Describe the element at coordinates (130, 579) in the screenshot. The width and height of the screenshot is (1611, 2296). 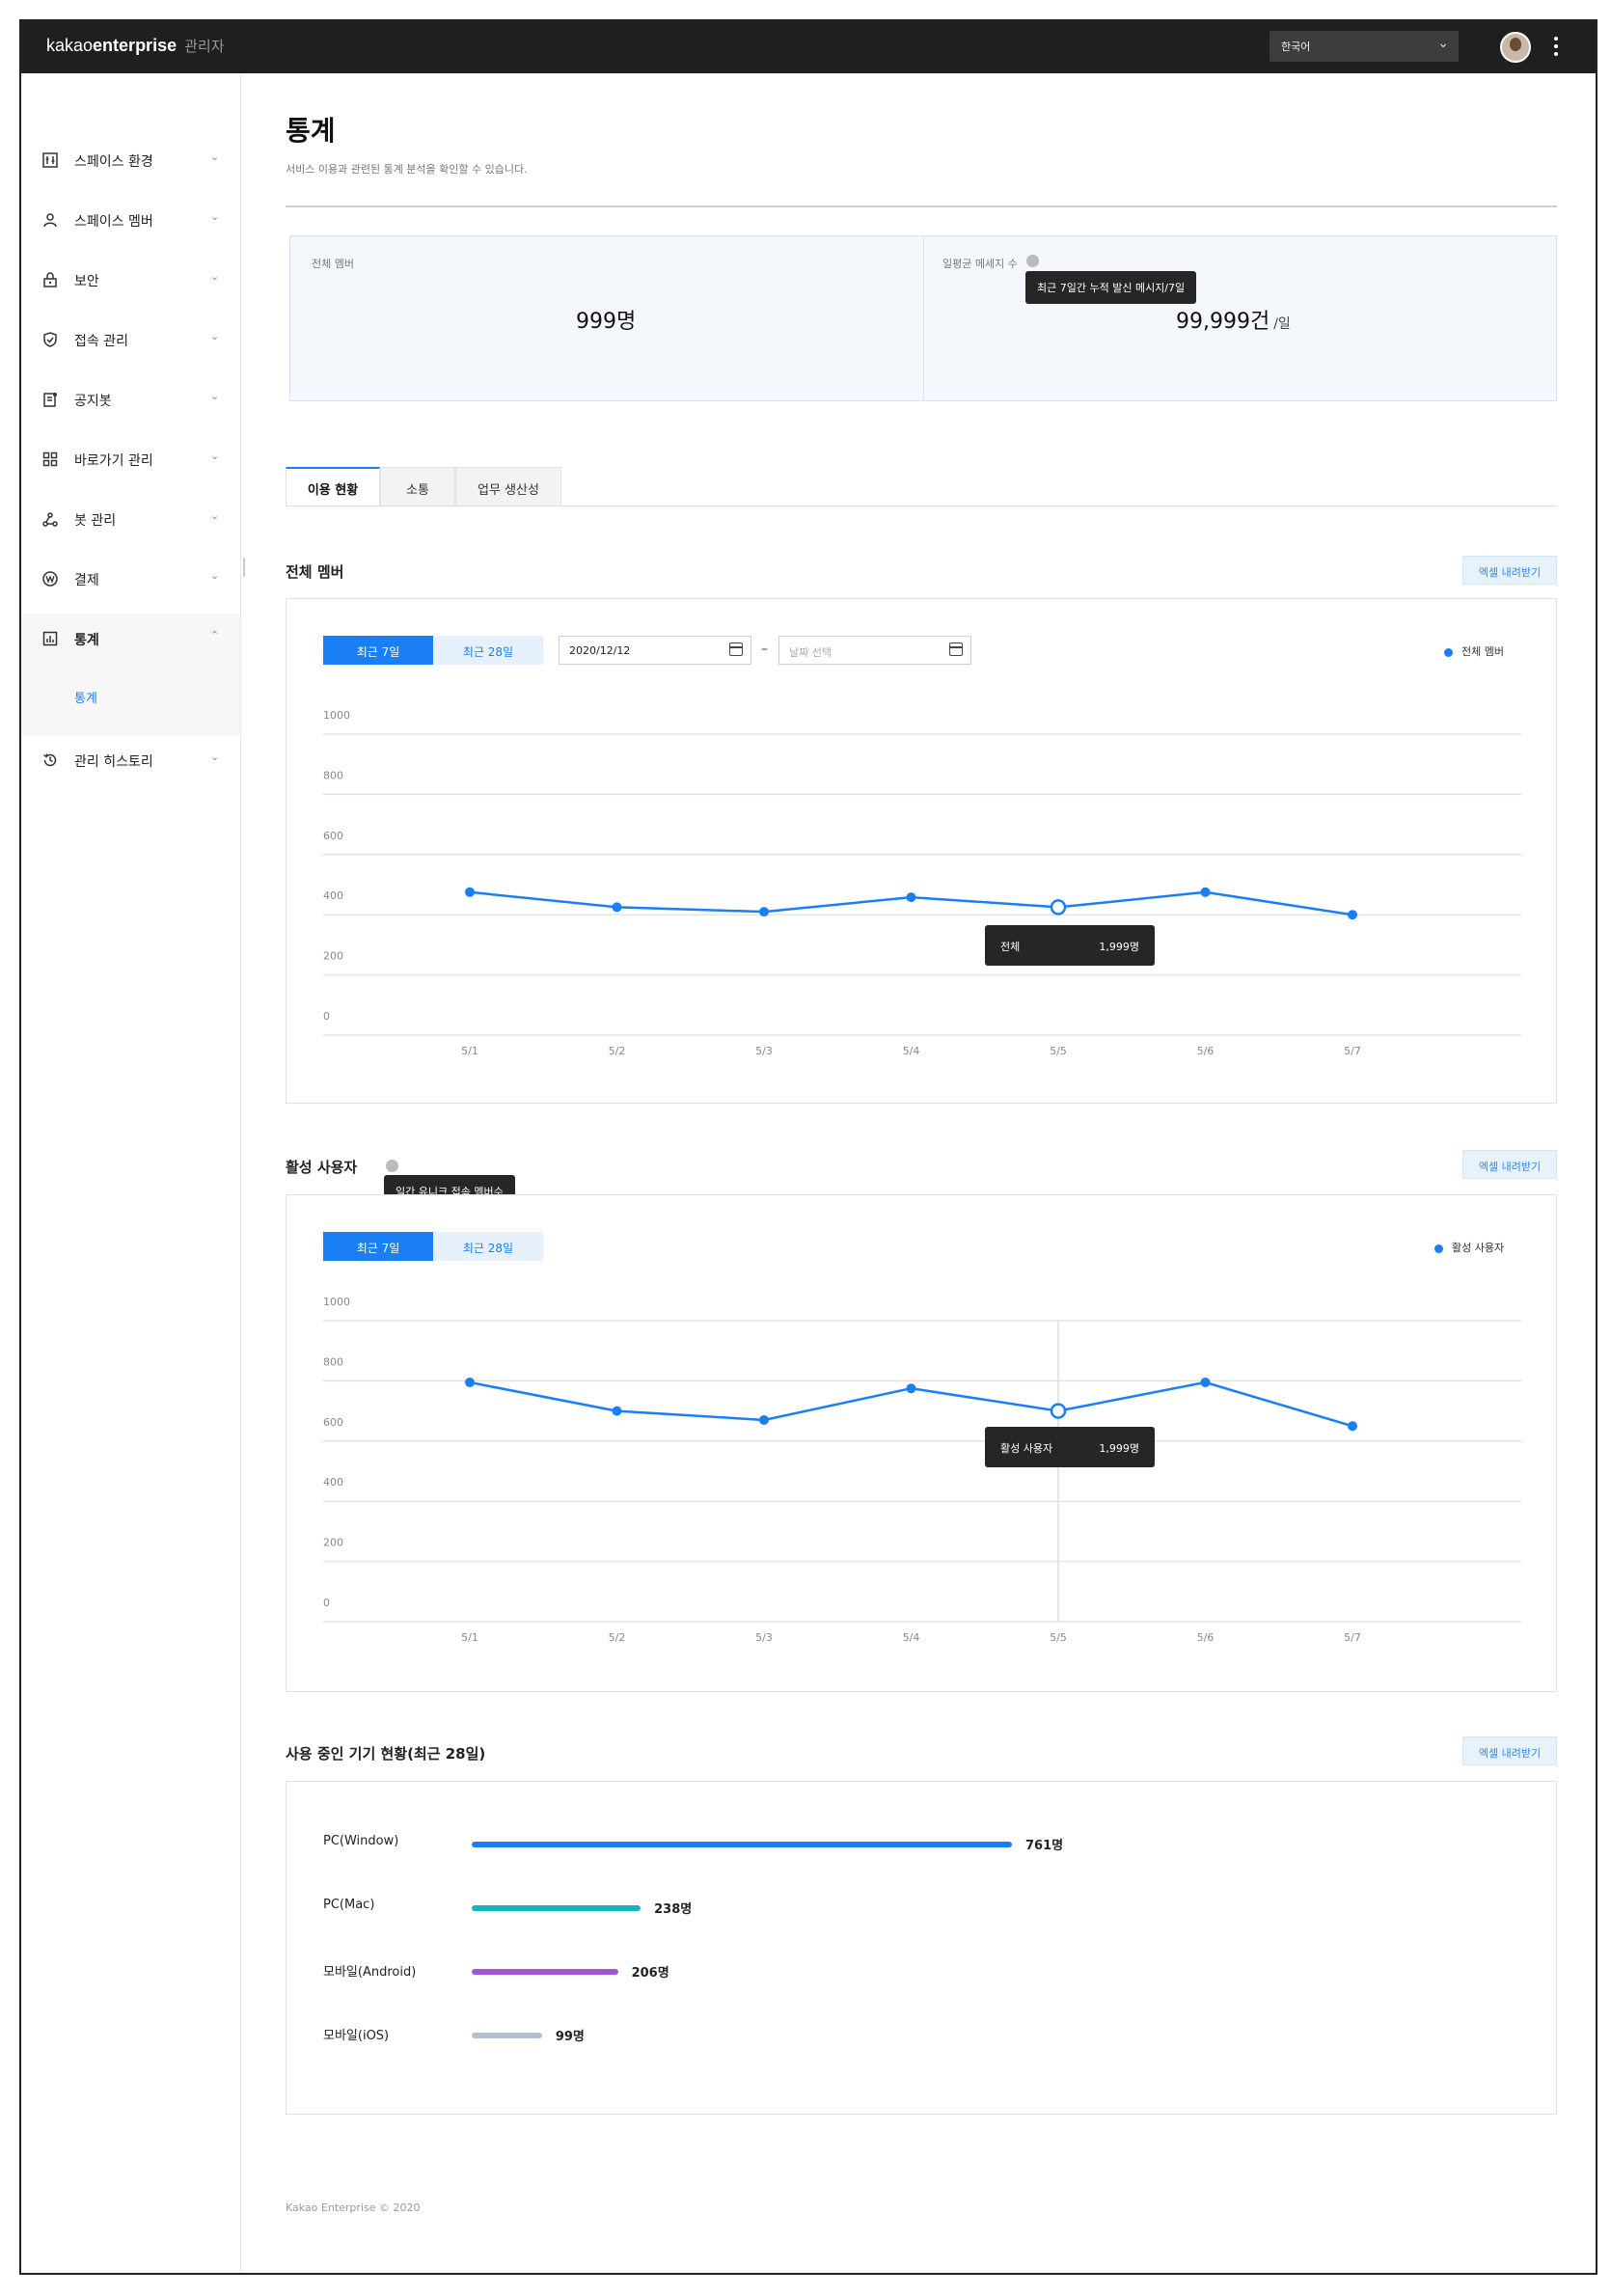
I see `sidebar-item-payment: 결제 ⌄` at that location.